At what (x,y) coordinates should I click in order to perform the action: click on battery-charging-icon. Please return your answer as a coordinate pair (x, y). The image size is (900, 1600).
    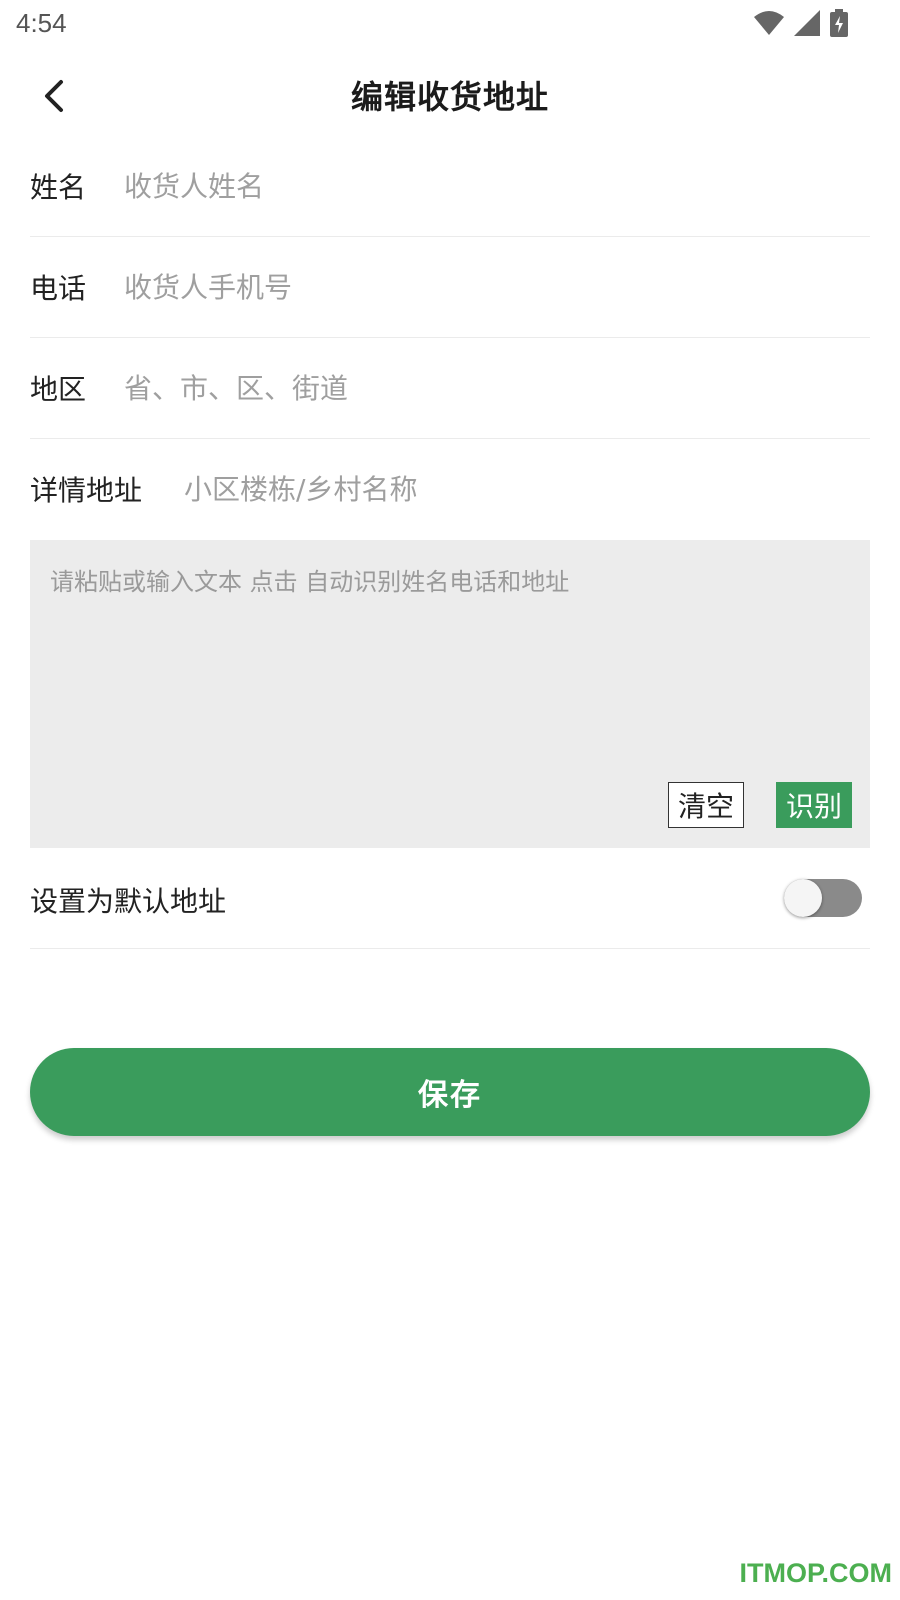
    Looking at the image, I should click on (839, 23).